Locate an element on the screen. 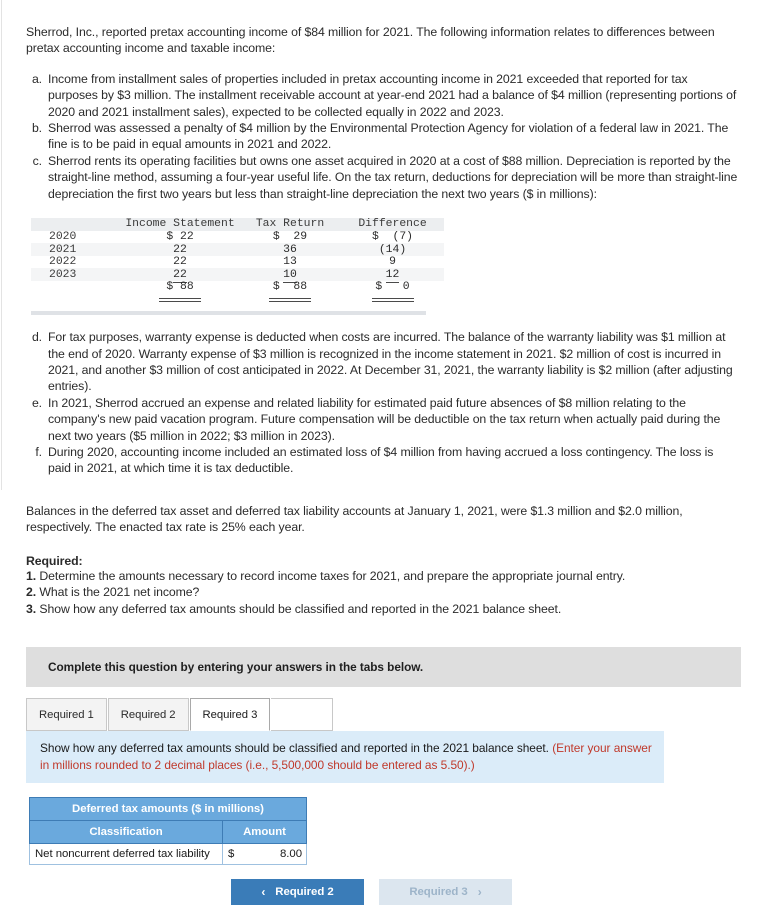  tab-bar-filler is located at coordinates (302, 715).